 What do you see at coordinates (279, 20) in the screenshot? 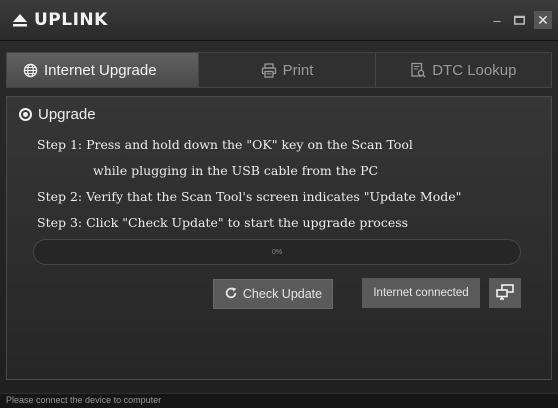
I see `title-bar: UPLINK – ✕` at bounding box center [279, 20].